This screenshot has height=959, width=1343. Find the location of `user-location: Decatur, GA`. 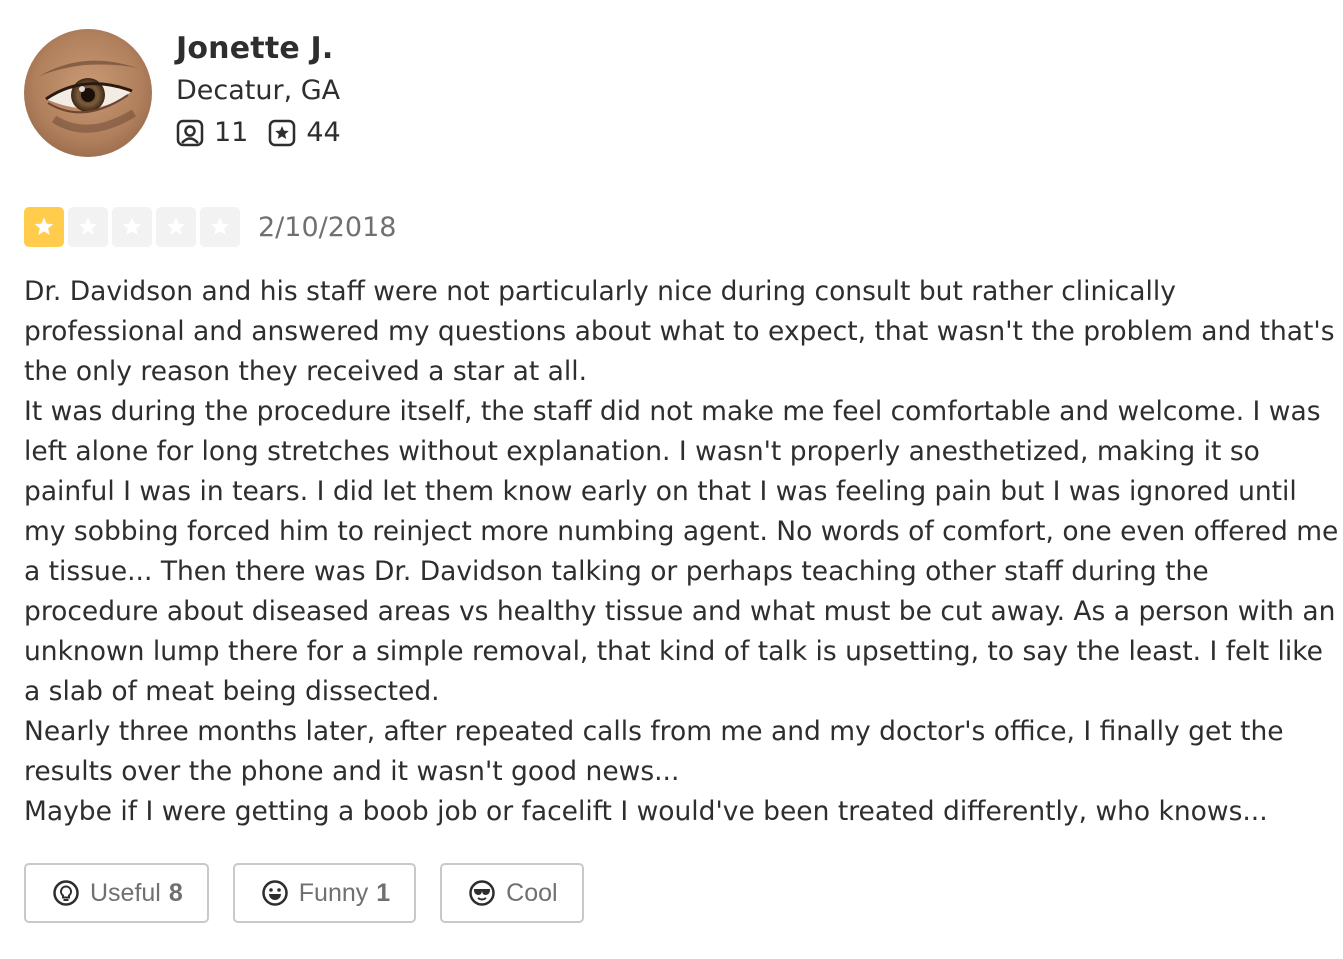

user-location: Decatur, GA is located at coordinates (258, 90).